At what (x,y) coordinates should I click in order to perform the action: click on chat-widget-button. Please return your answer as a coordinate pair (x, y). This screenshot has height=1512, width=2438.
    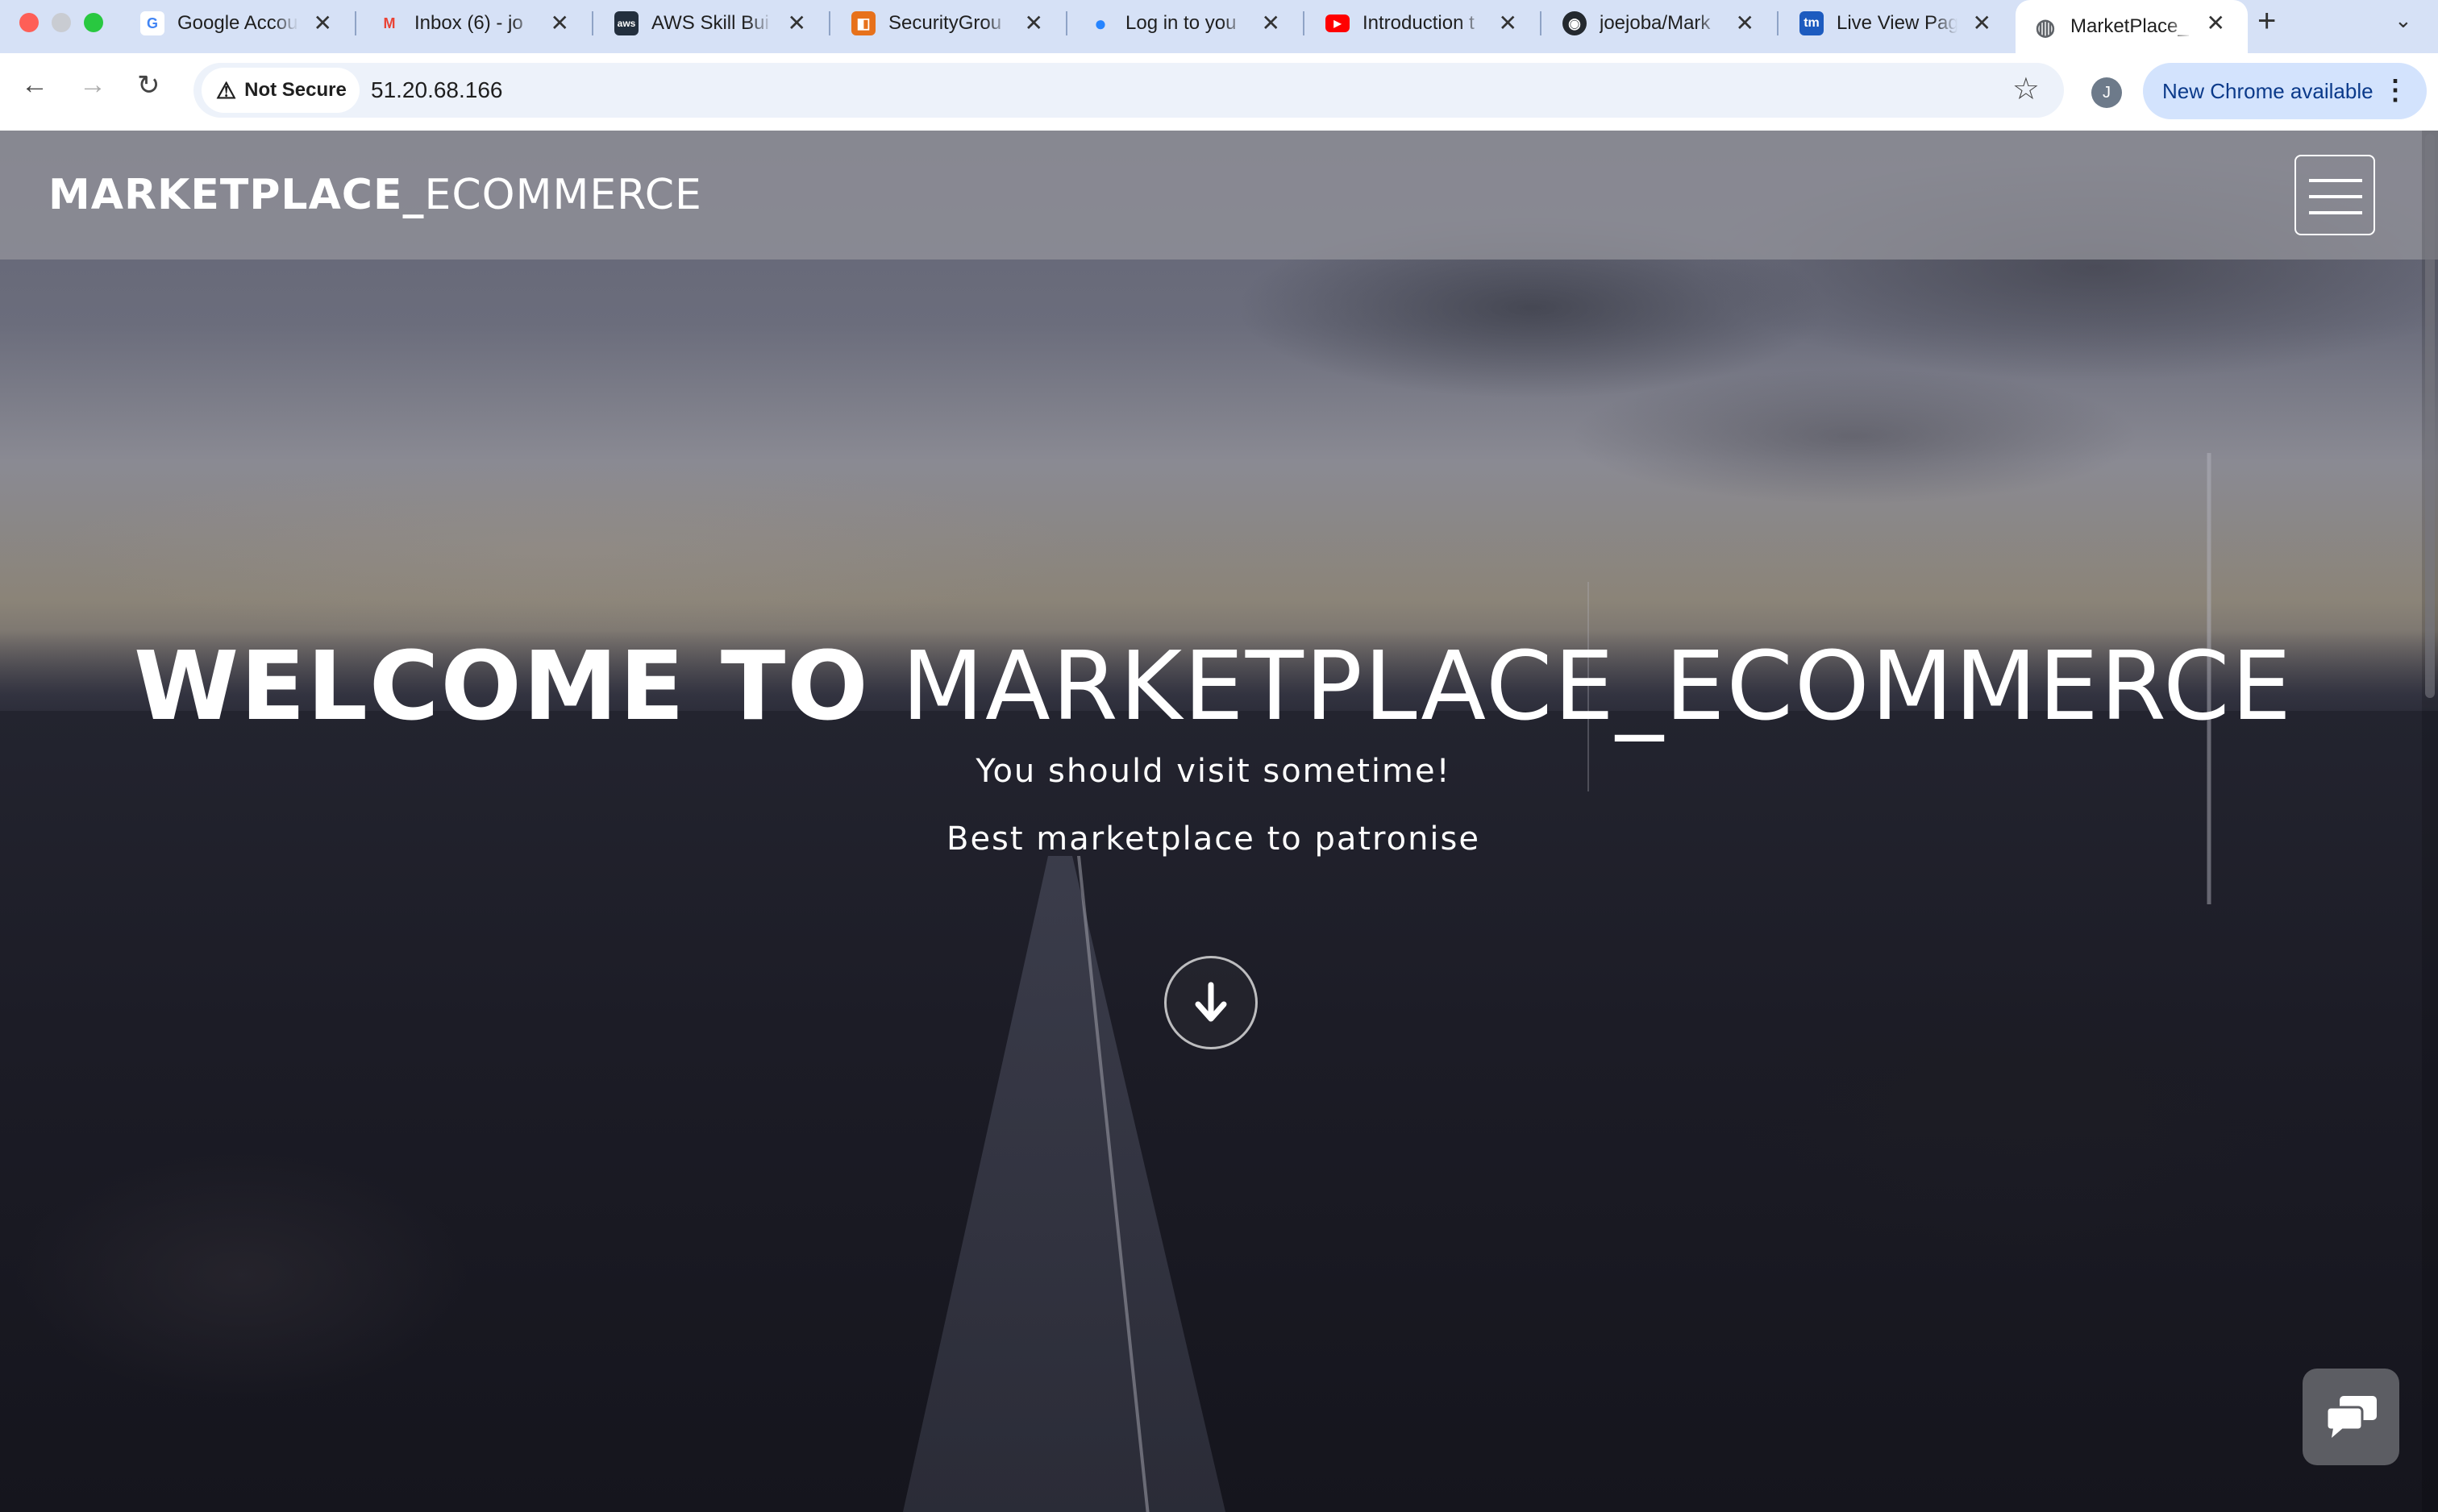
    Looking at the image, I should click on (2351, 1417).